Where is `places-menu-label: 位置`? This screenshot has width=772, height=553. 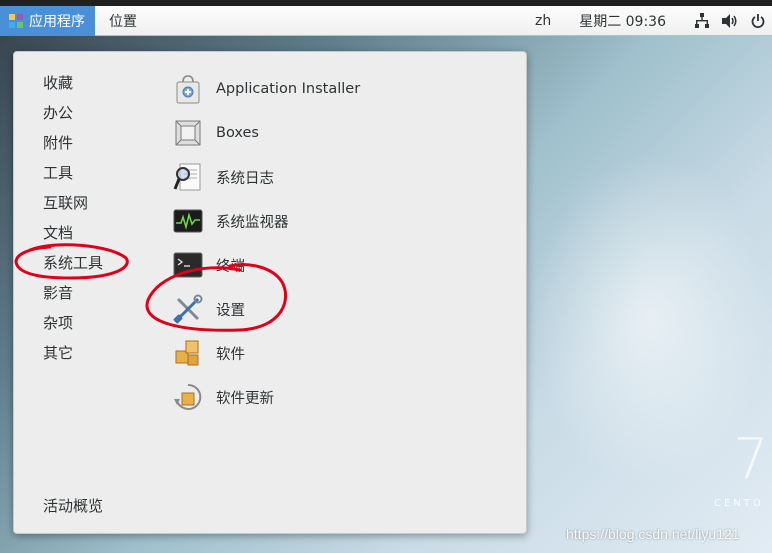 places-menu-label: 位置 is located at coordinates (123, 21).